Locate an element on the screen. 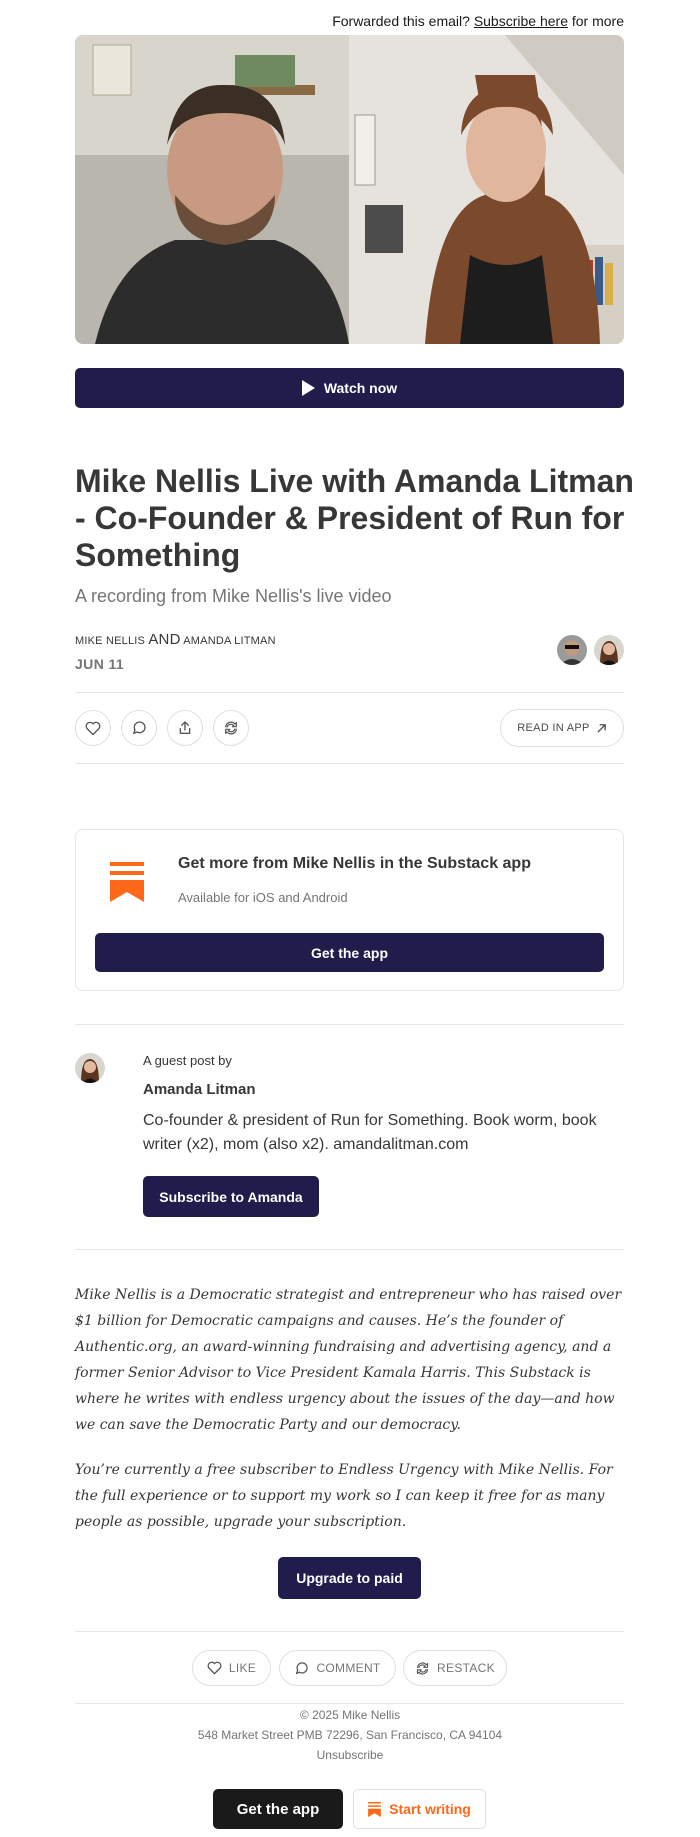 Image resolution: width=700 pixels, height=1837 pixels. author-link-2: Amanda Litman is located at coordinates (229, 641).